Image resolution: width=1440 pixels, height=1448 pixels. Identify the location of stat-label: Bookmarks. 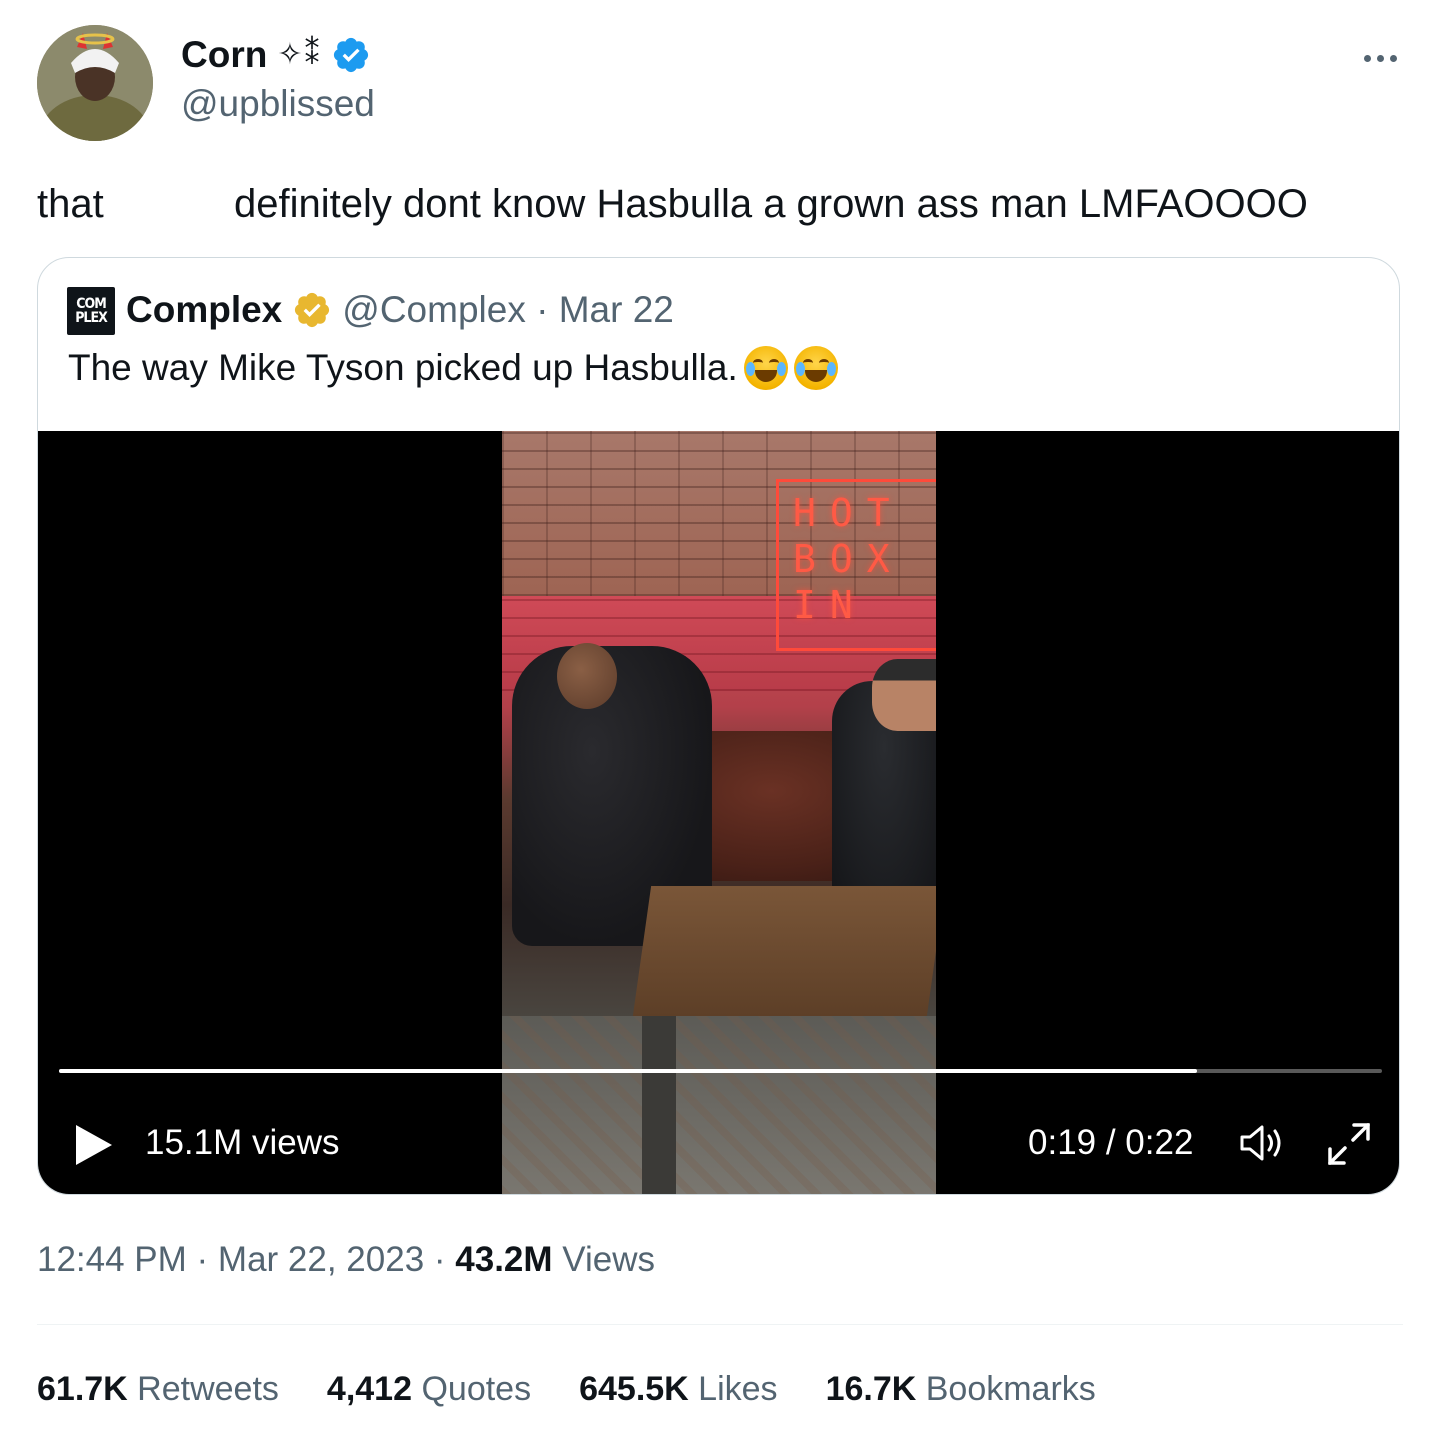
(1006, 1389).